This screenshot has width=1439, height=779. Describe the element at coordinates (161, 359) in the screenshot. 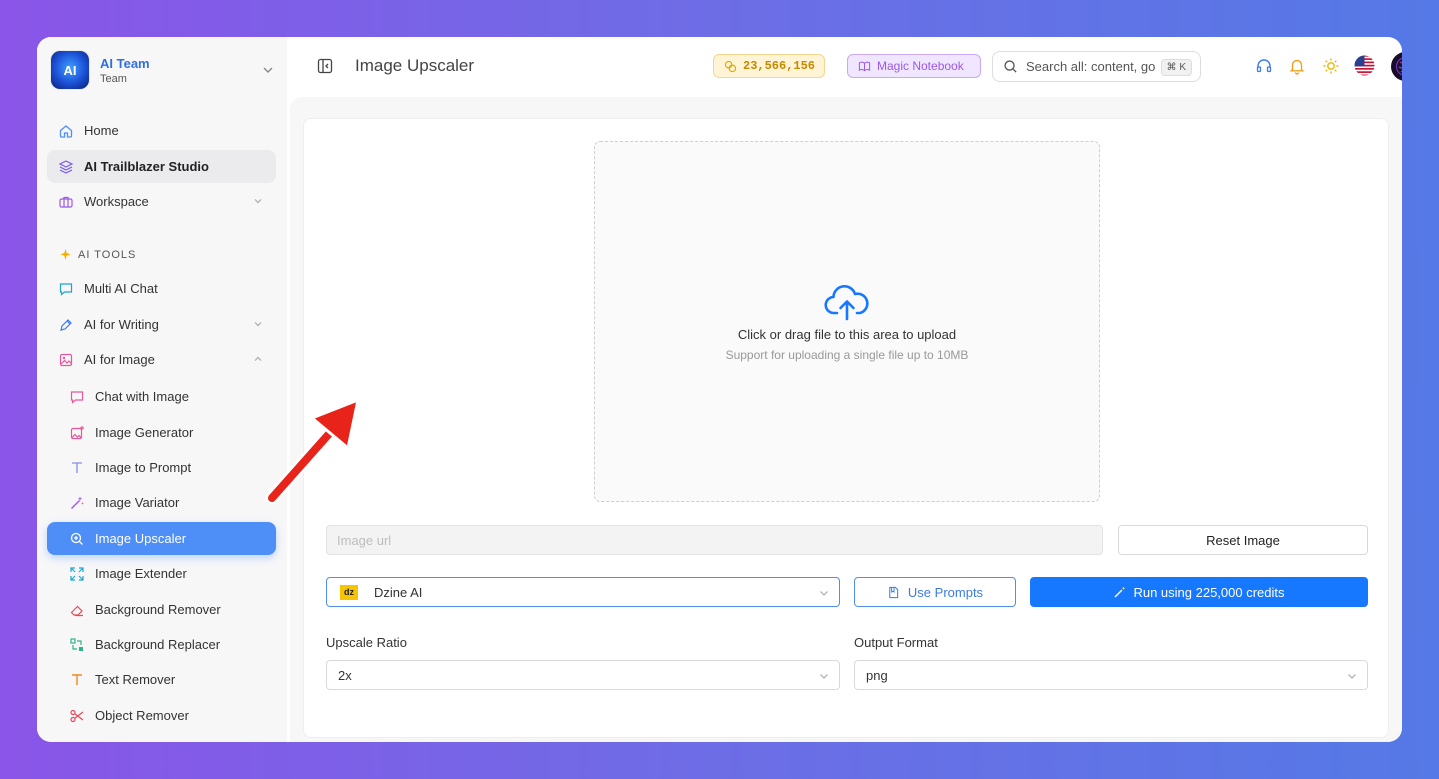

I see `sidebar-item-ai-for-image: AI for Image` at that location.